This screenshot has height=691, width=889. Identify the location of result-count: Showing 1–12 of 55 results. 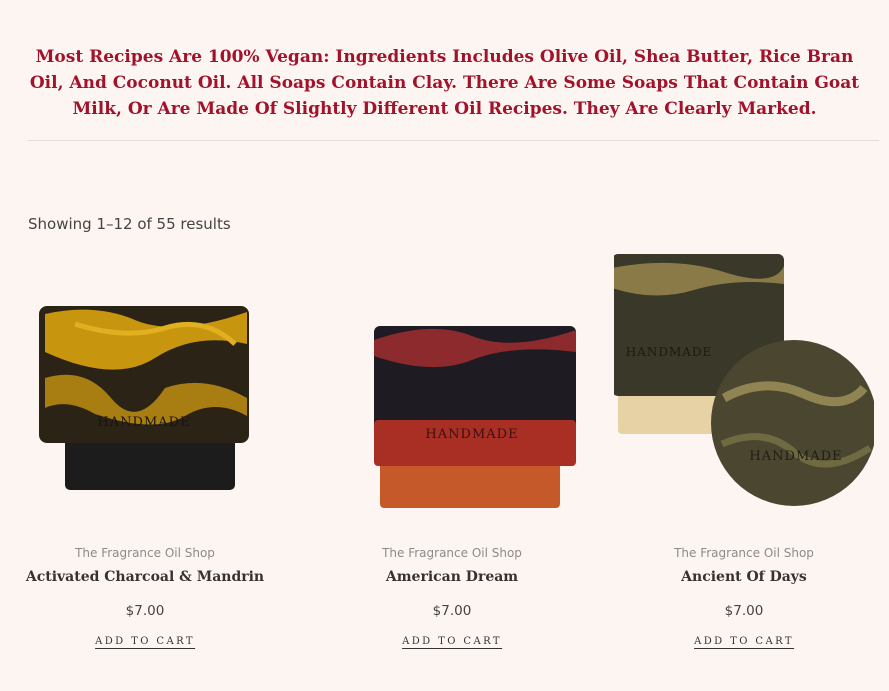
(129, 224).